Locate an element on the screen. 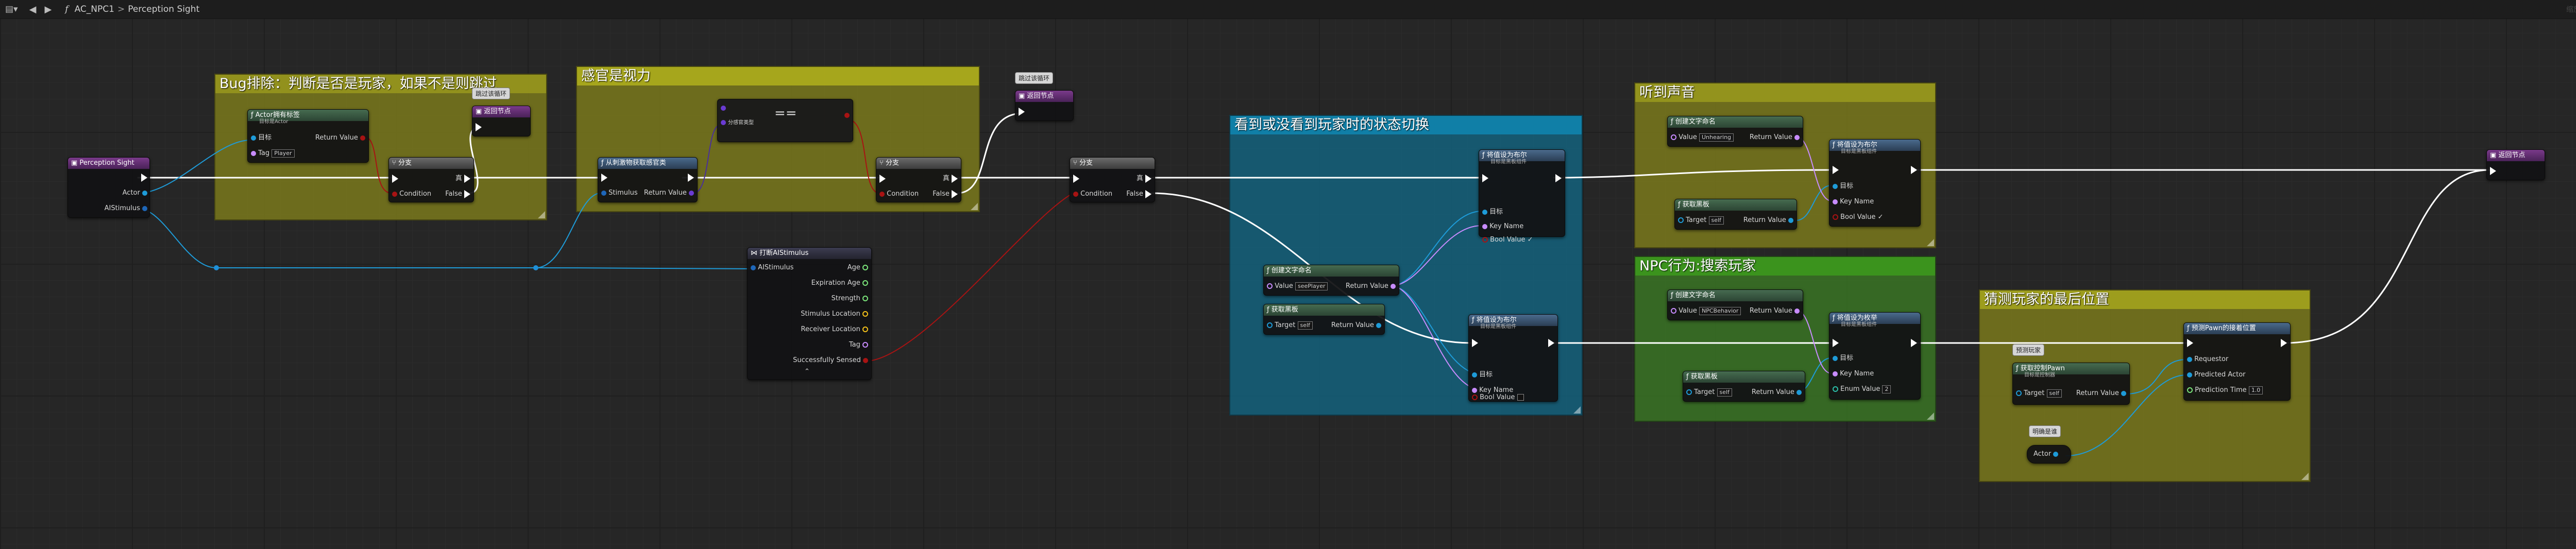 The height and width of the screenshot is (549, 2576). node-header: ƒ 从刺激物获取感官类 is located at coordinates (647, 163).